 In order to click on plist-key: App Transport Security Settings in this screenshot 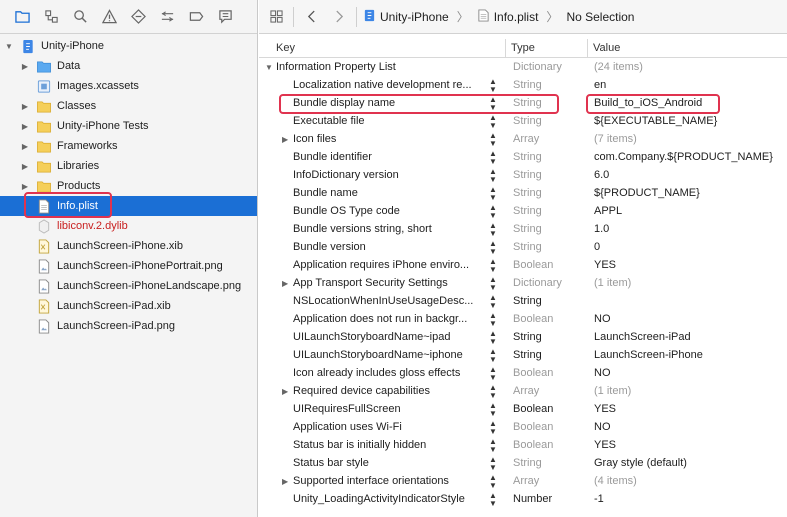, I will do `click(370, 283)`.